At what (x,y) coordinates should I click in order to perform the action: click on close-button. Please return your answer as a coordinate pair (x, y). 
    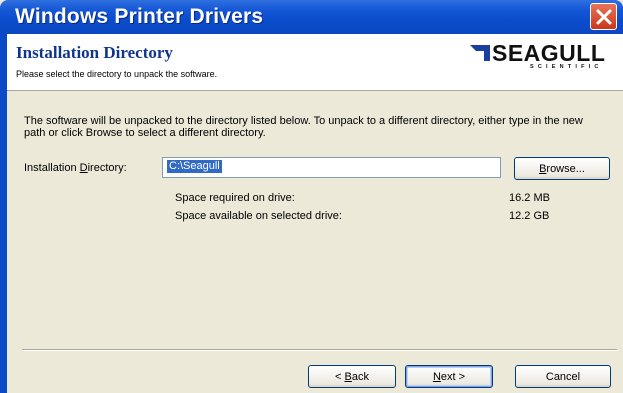
    Looking at the image, I should click on (603, 16).